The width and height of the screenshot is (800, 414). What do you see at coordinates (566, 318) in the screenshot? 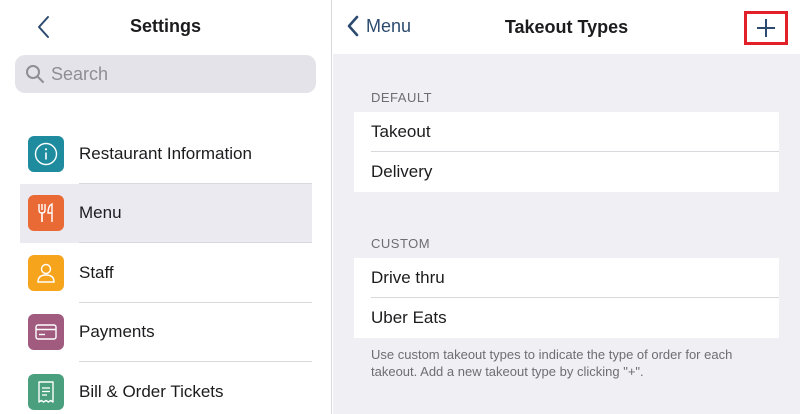
I see `list-item: Uber Eats` at bounding box center [566, 318].